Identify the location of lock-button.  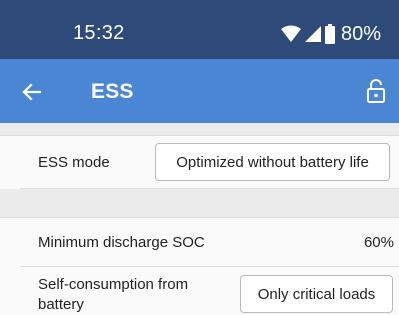
(376, 91).